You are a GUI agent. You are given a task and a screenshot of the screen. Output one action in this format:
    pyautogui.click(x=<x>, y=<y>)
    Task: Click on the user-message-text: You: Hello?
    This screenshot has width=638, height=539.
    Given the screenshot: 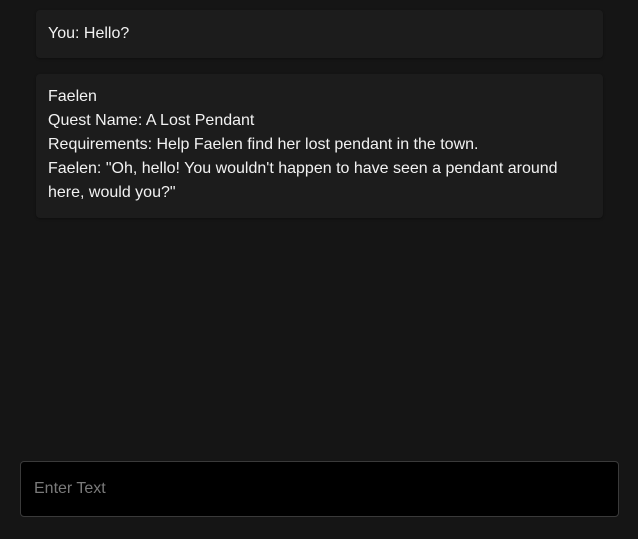 What is the action you would take?
    pyautogui.click(x=89, y=33)
    